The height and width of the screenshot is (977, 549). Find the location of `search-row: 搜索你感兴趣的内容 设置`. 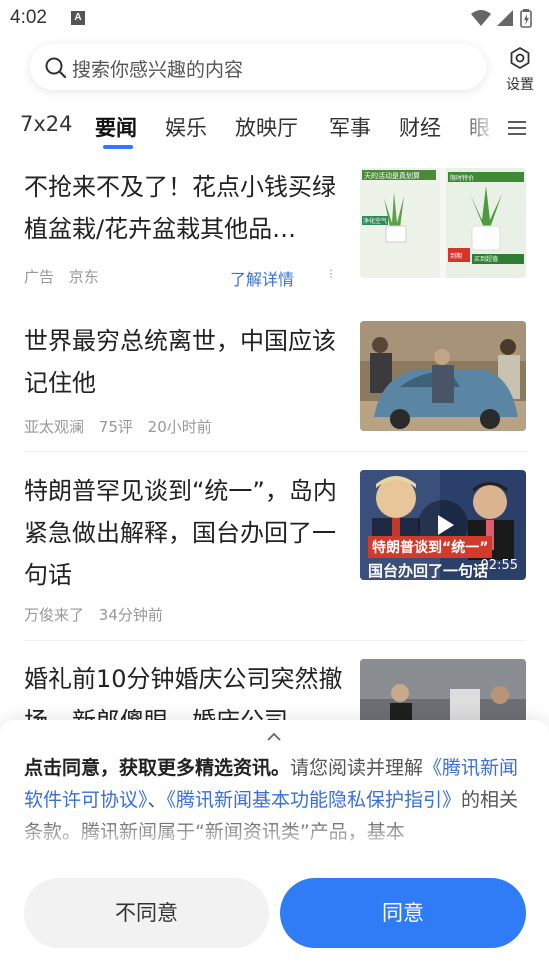

search-row: 搜索你感兴趣的内容 设置 is located at coordinates (274, 67).